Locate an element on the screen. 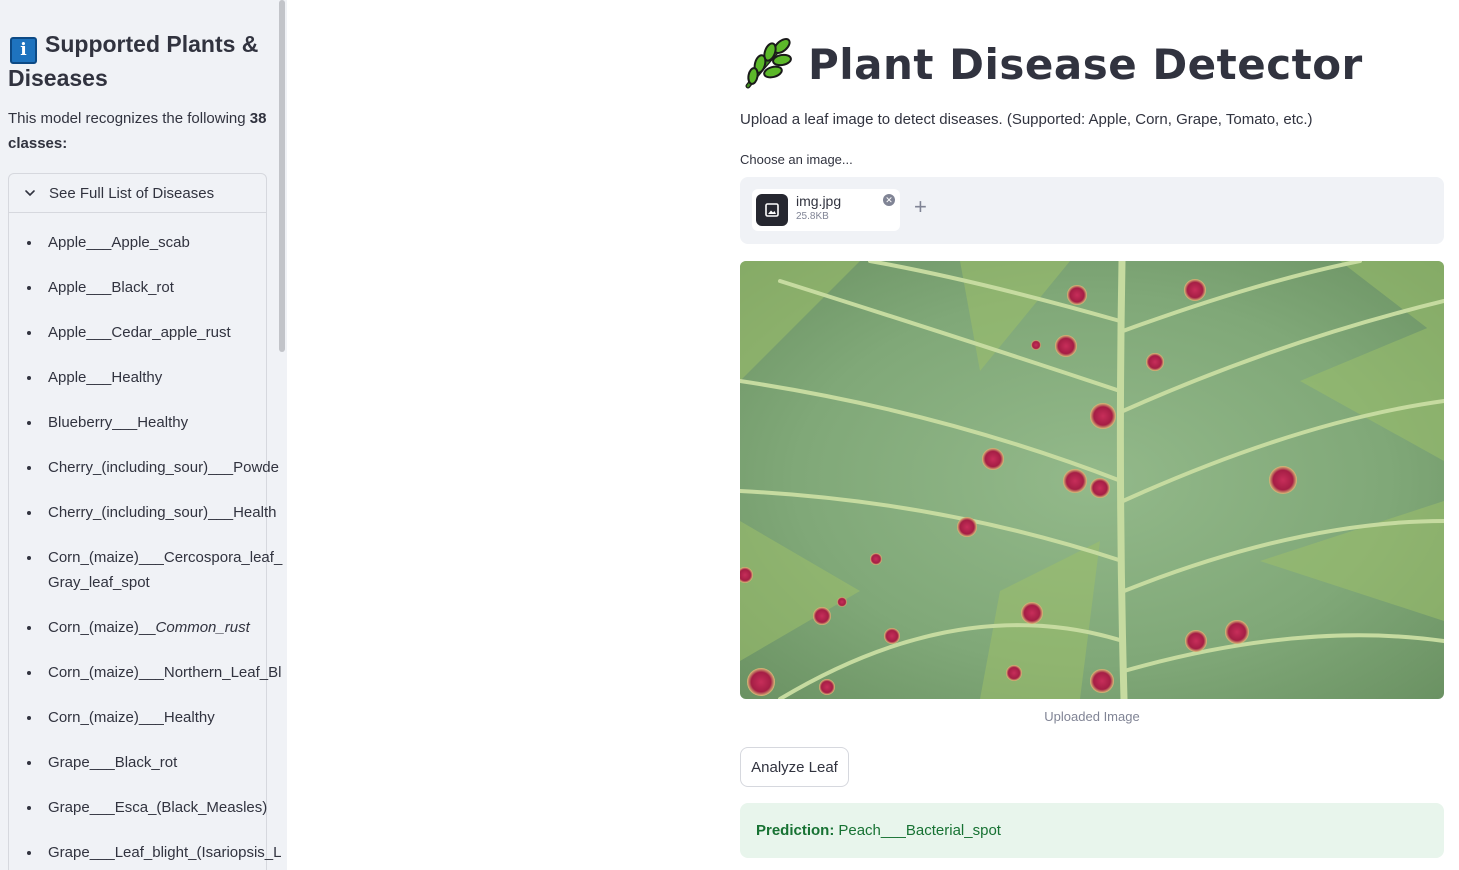  image-caption: Uploaded Image is located at coordinates (1092, 716).